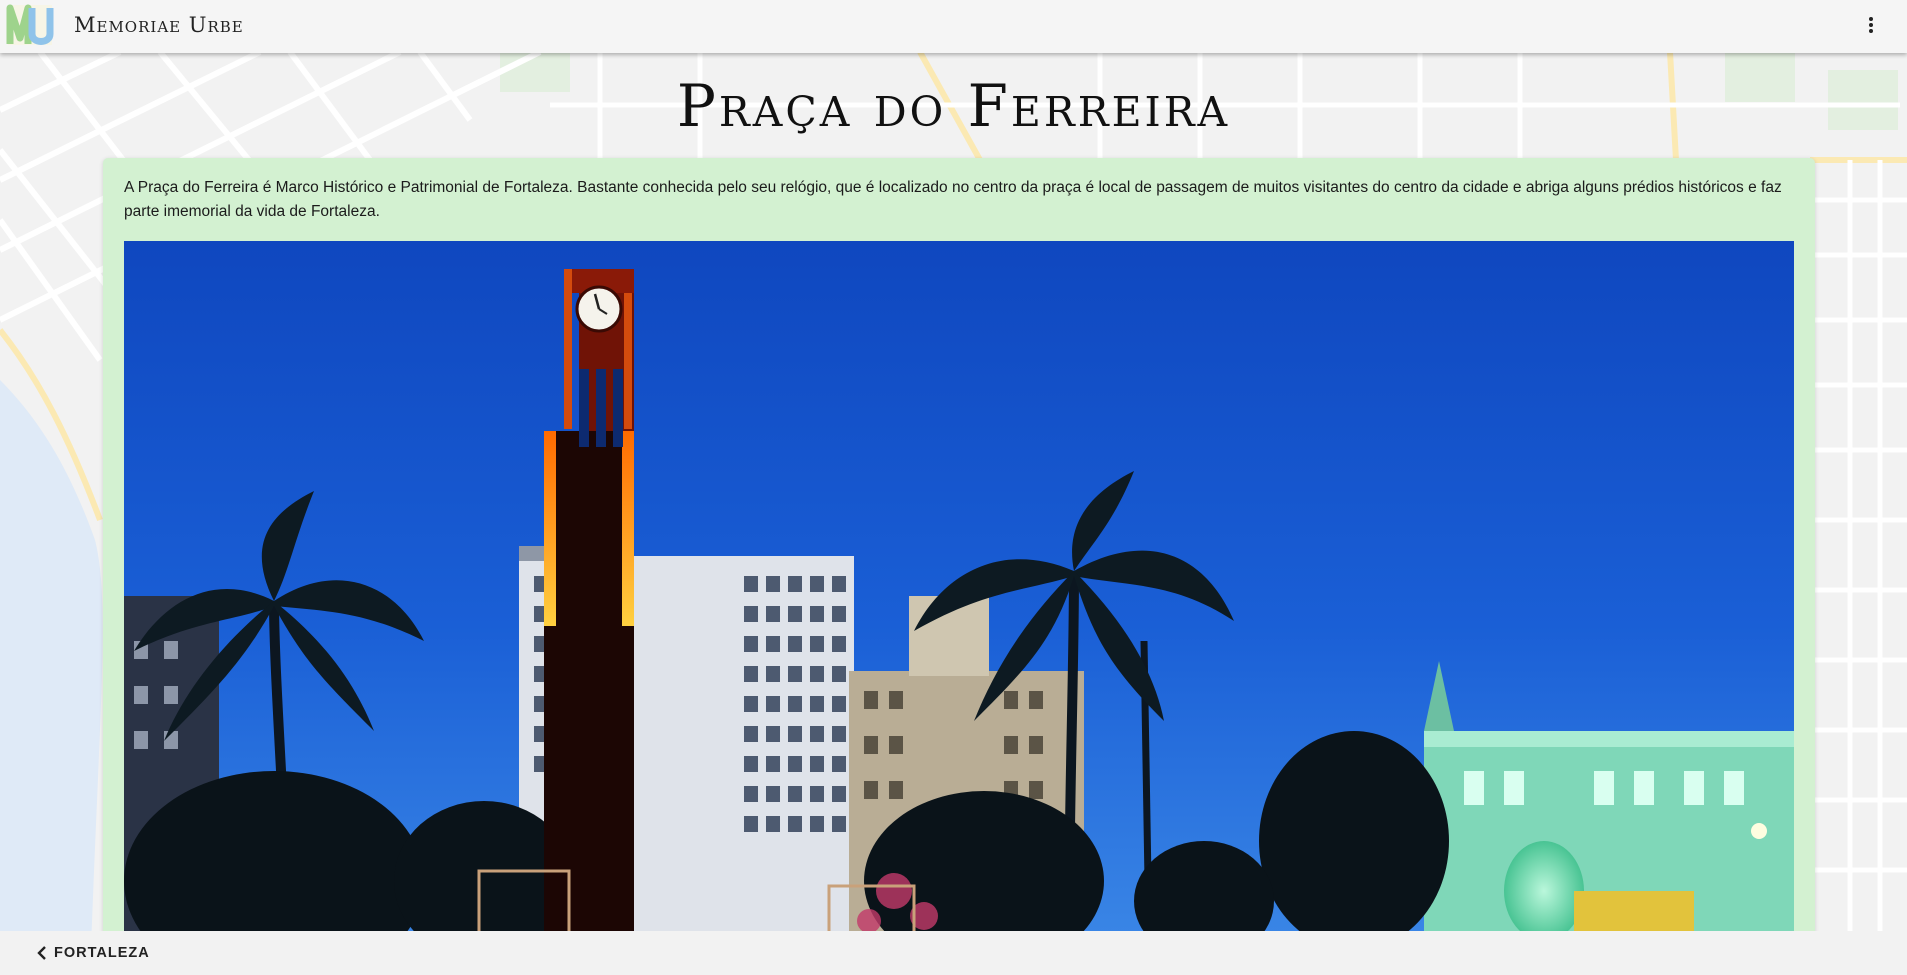 The image size is (1907, 975). Describe the element at coordinates (953, 953) in the screenshot. I see `bottom-bar: FORTALEZA` at that location.